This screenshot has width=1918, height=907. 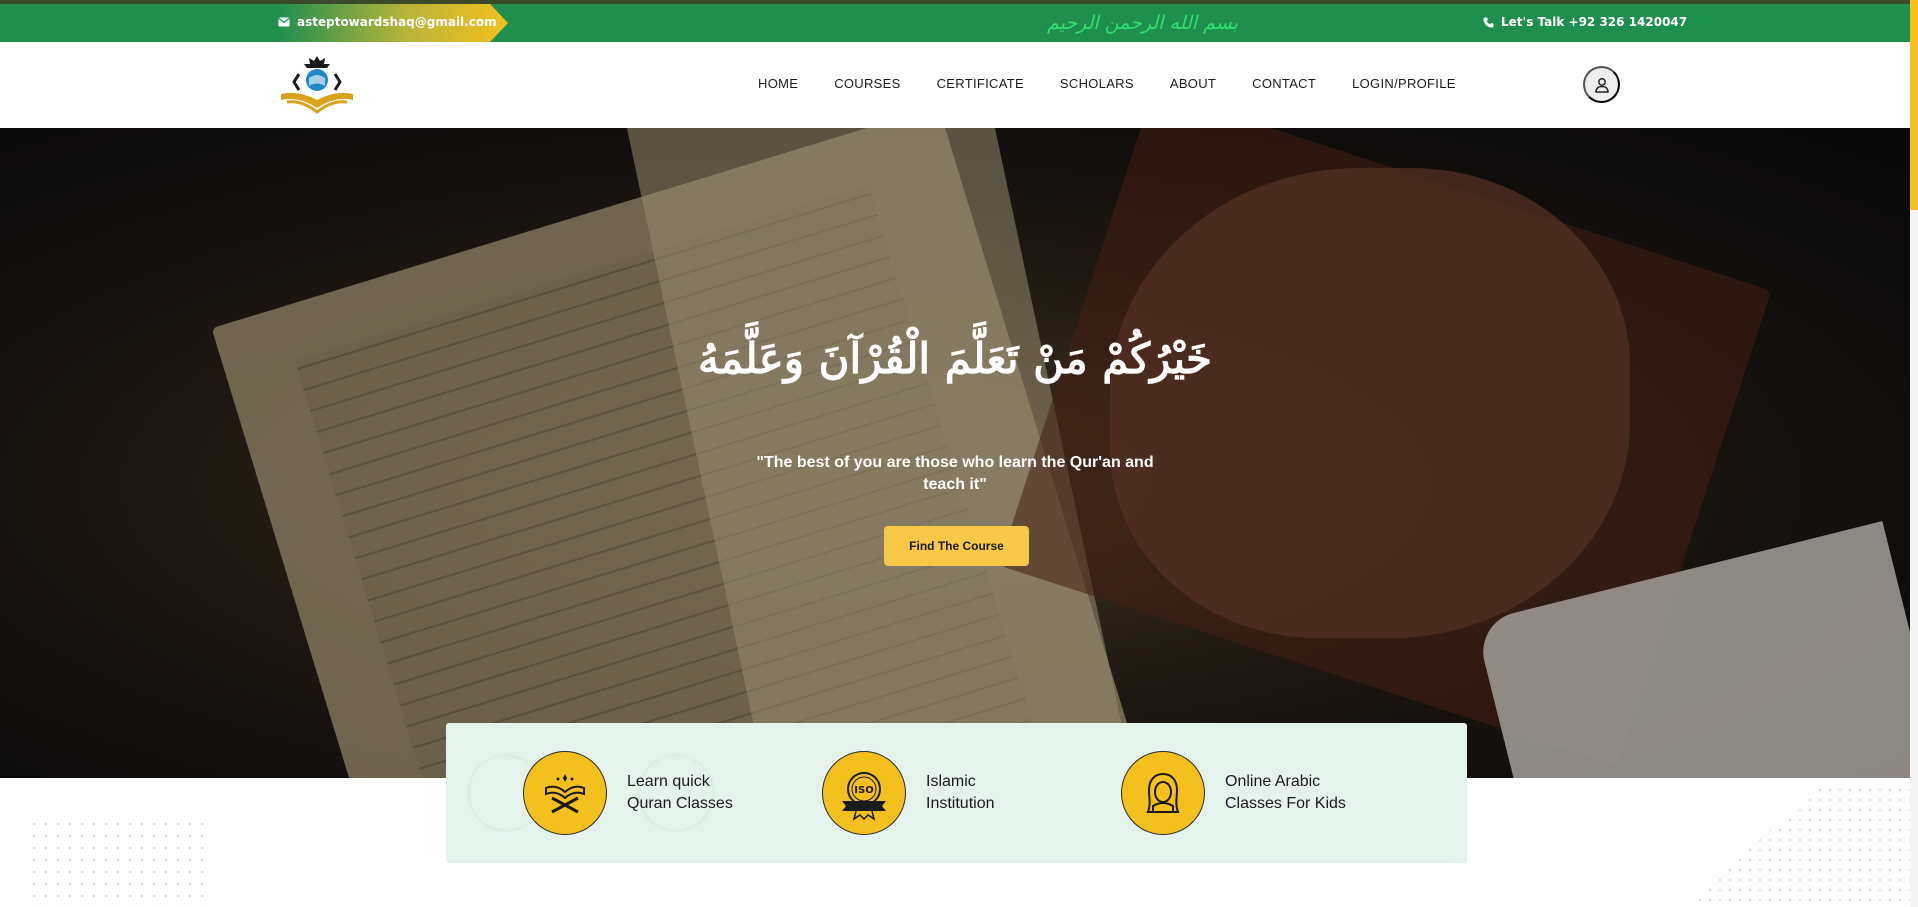 I want to click on feature-islamic-institution: ISO Islamic Institution, so click(x=944, y=793).